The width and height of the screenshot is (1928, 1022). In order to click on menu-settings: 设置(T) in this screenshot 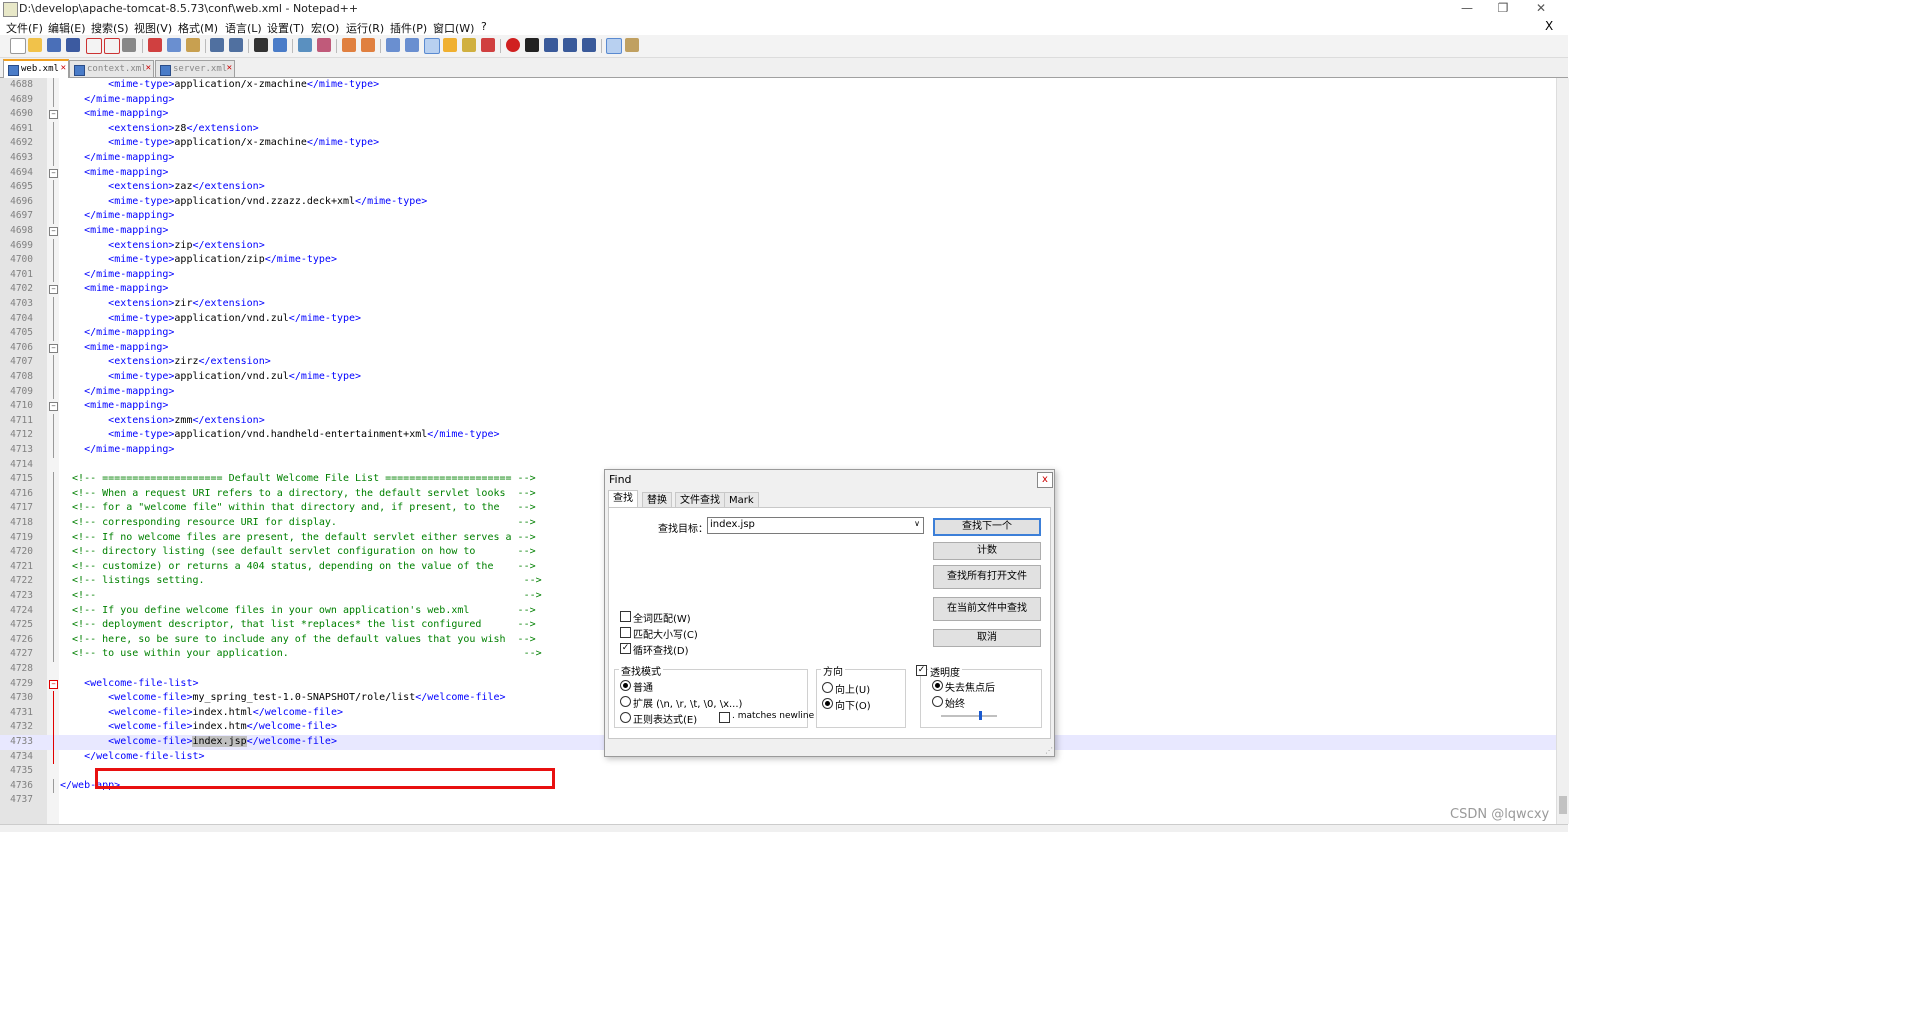, I will do `click(285, 28)`.